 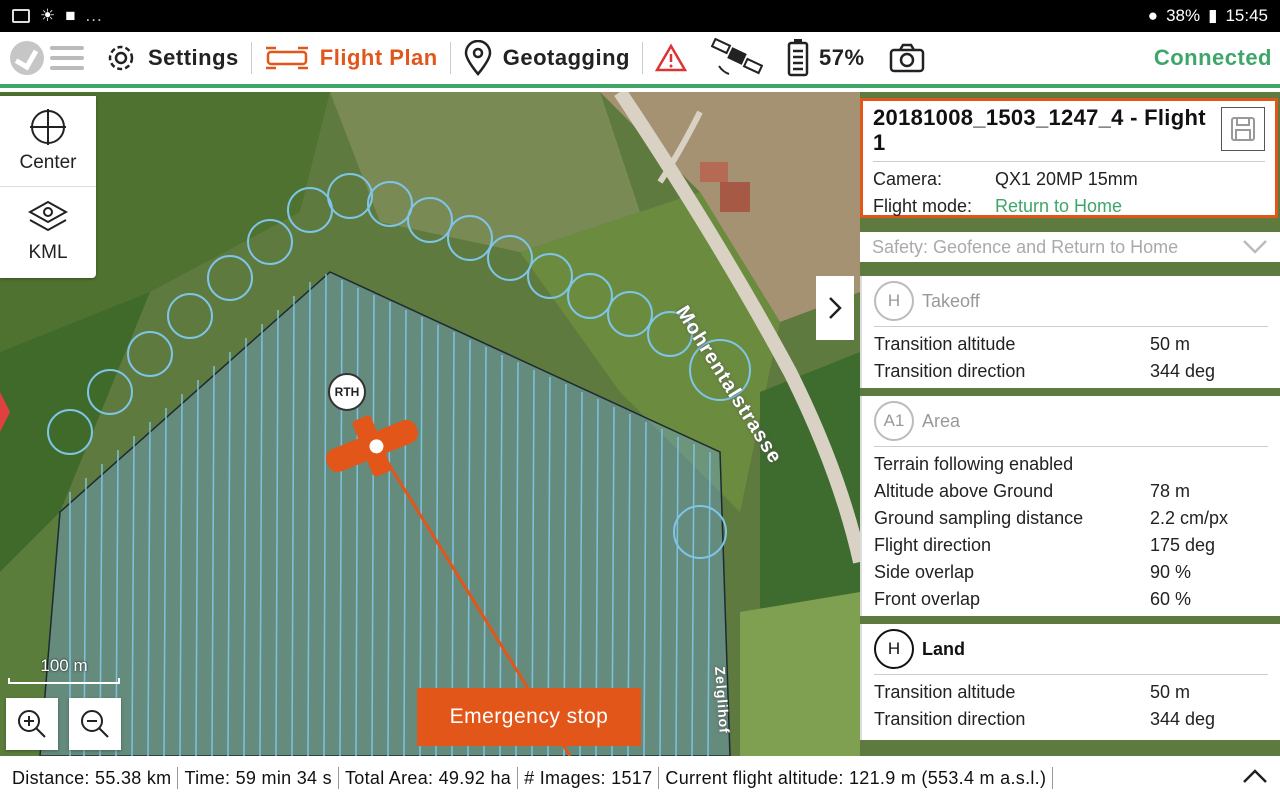 What do you see at coordinates (428, 777) in the screenshot?
I see `area-stat: Total Area: 49.92 ha` at bounding box center [428, 777].